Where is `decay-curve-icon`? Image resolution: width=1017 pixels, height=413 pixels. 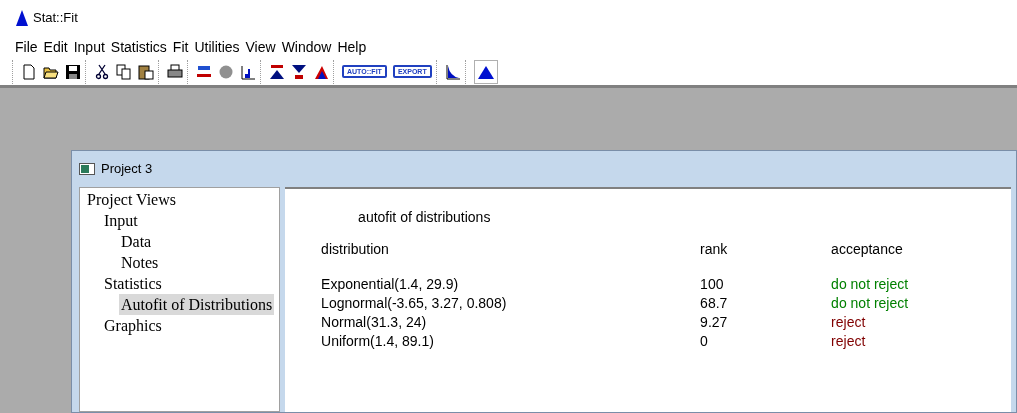 decay-curve-icon is located at coordinates (452, 71).